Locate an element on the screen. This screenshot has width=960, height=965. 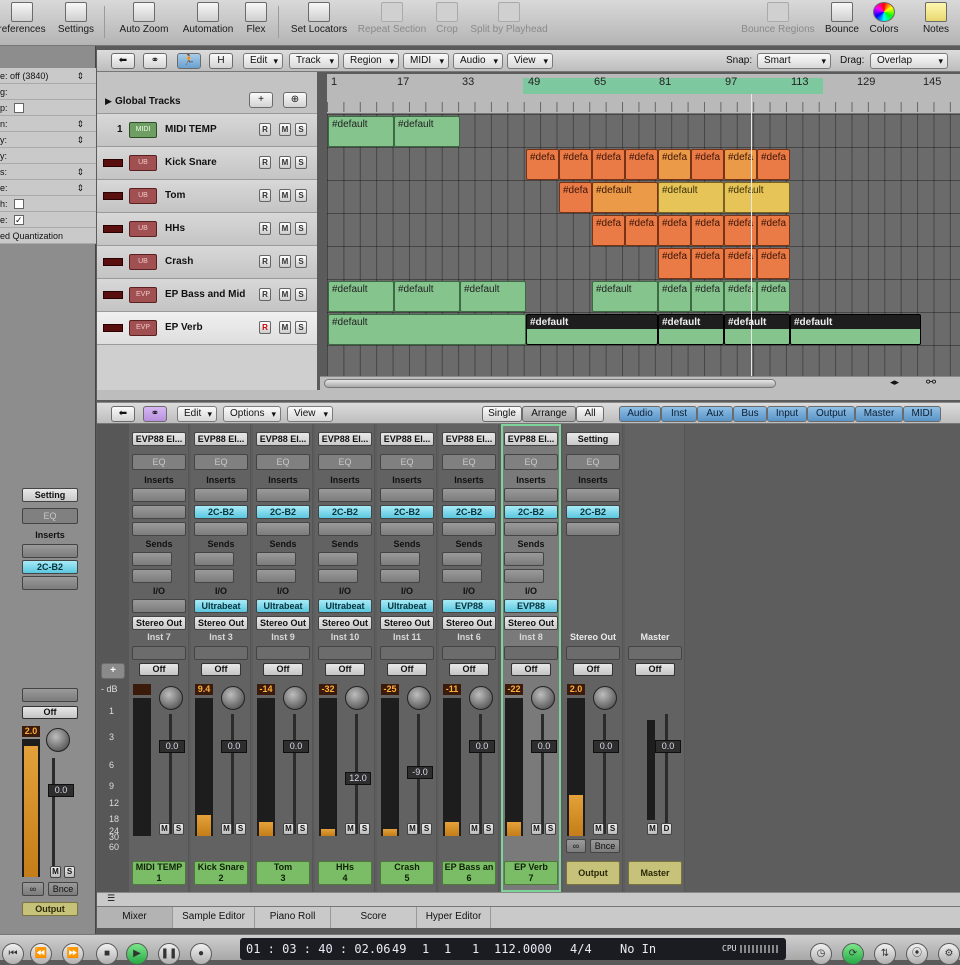
track-name-label: Tom 3 is located at coordinates (283, 873).